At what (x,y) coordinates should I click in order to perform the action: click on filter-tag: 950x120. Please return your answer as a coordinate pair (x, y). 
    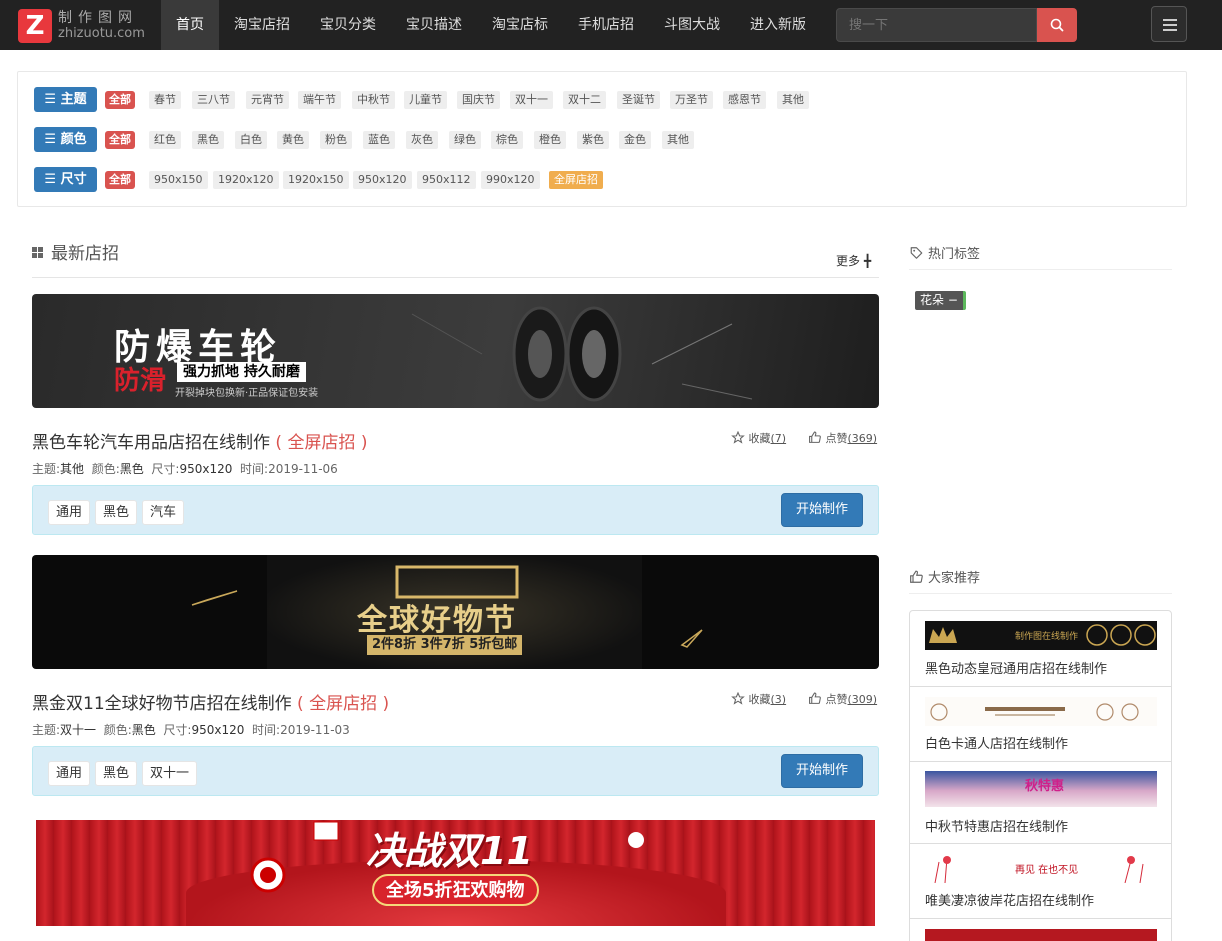
    Looking at the image, I should click on (382, 180).